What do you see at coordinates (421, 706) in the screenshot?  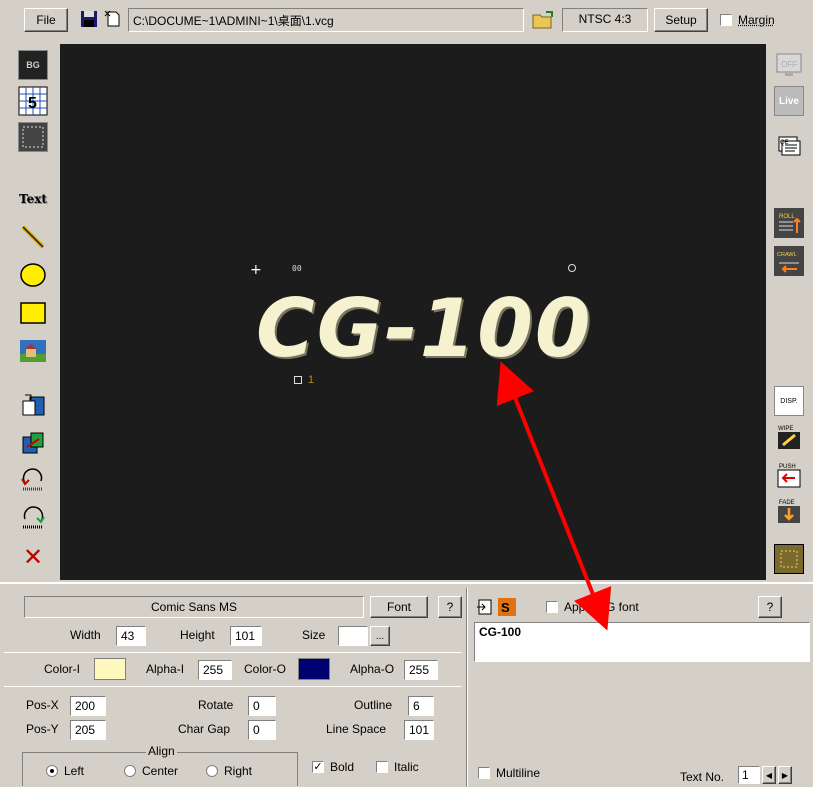 I see `outline-field: 6` at bounding box center [421, 706].